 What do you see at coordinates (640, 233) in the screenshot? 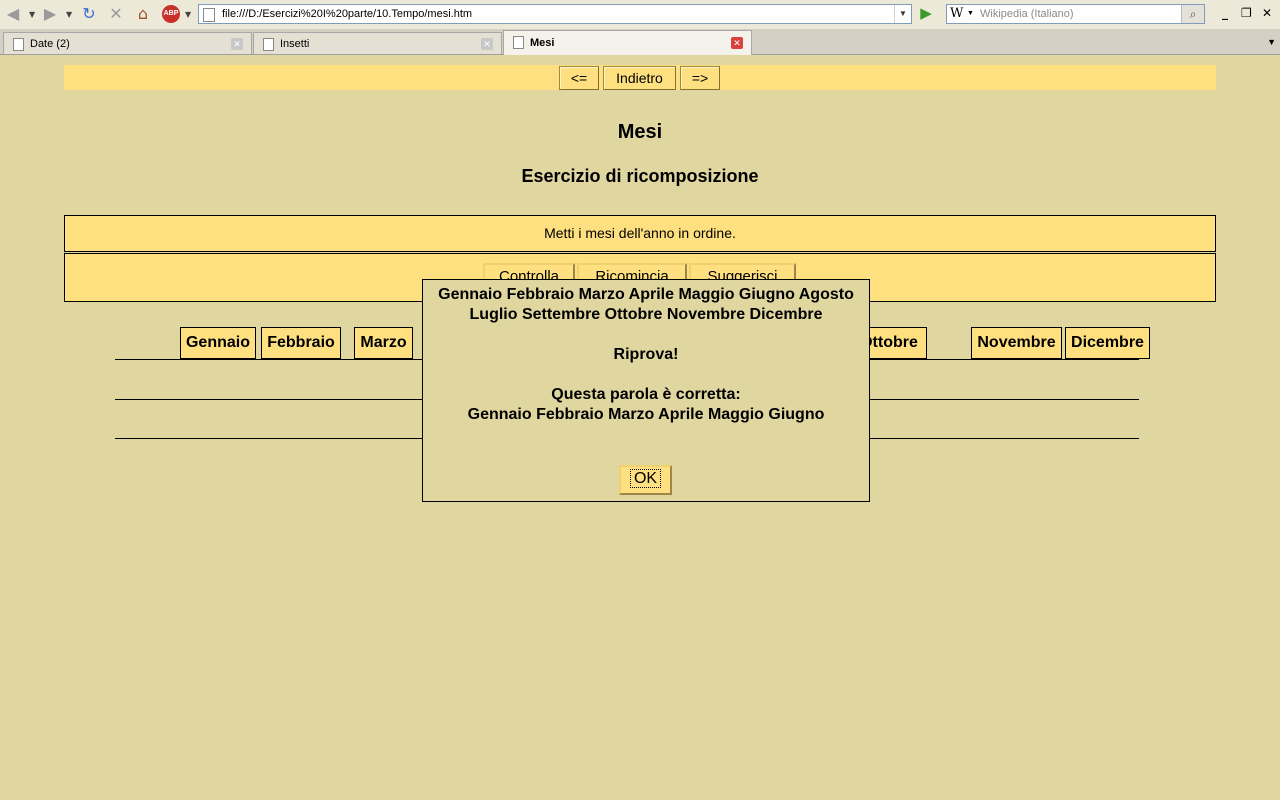
I see `instruction-text: Metti i mesi dell'anno in ordine.` at bounding box center [640, 233].